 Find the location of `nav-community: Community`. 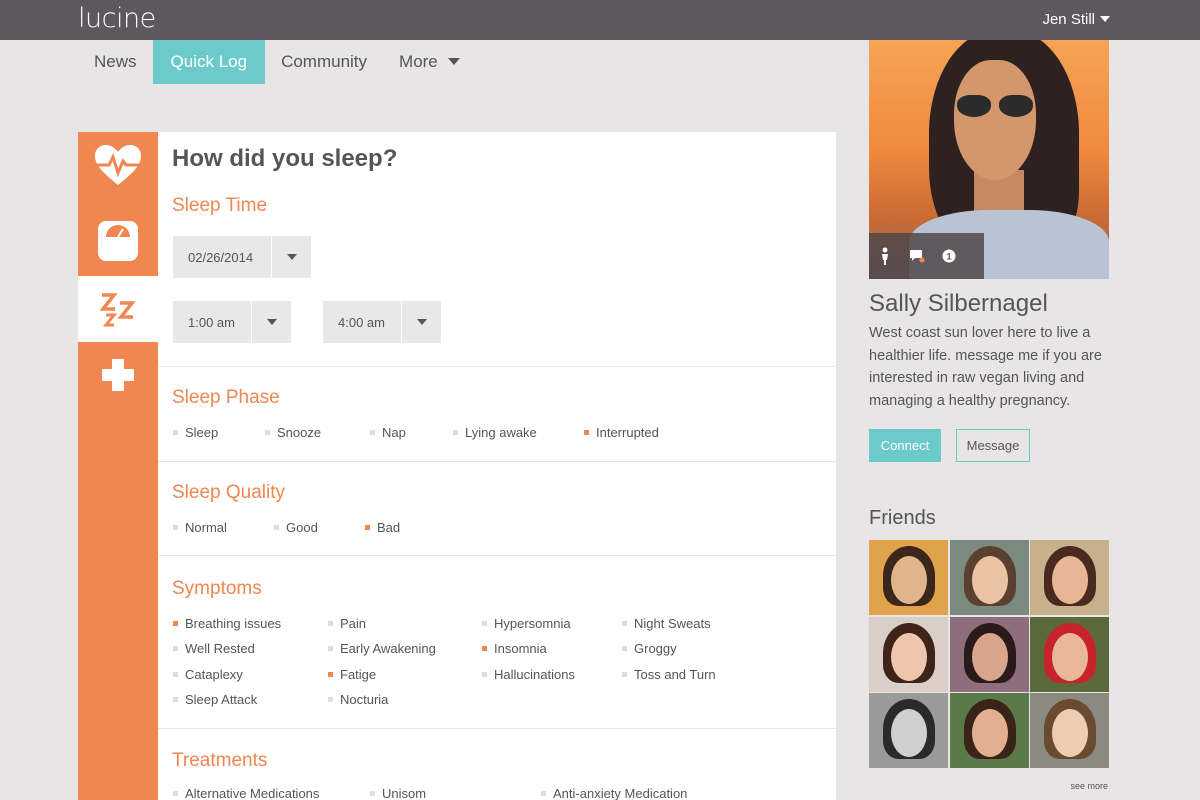

nav-community: Community is located at coordinates (324, 62).